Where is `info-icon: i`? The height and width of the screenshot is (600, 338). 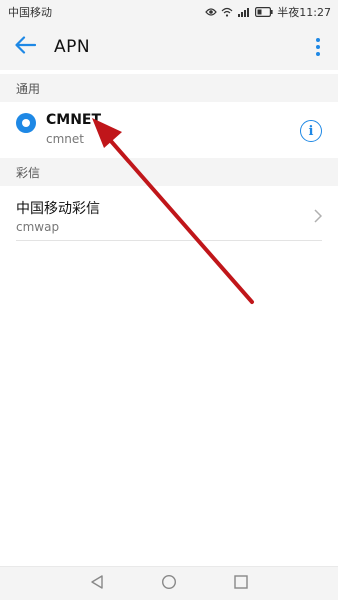
info-icon: i is located at coordinates (311, 131).